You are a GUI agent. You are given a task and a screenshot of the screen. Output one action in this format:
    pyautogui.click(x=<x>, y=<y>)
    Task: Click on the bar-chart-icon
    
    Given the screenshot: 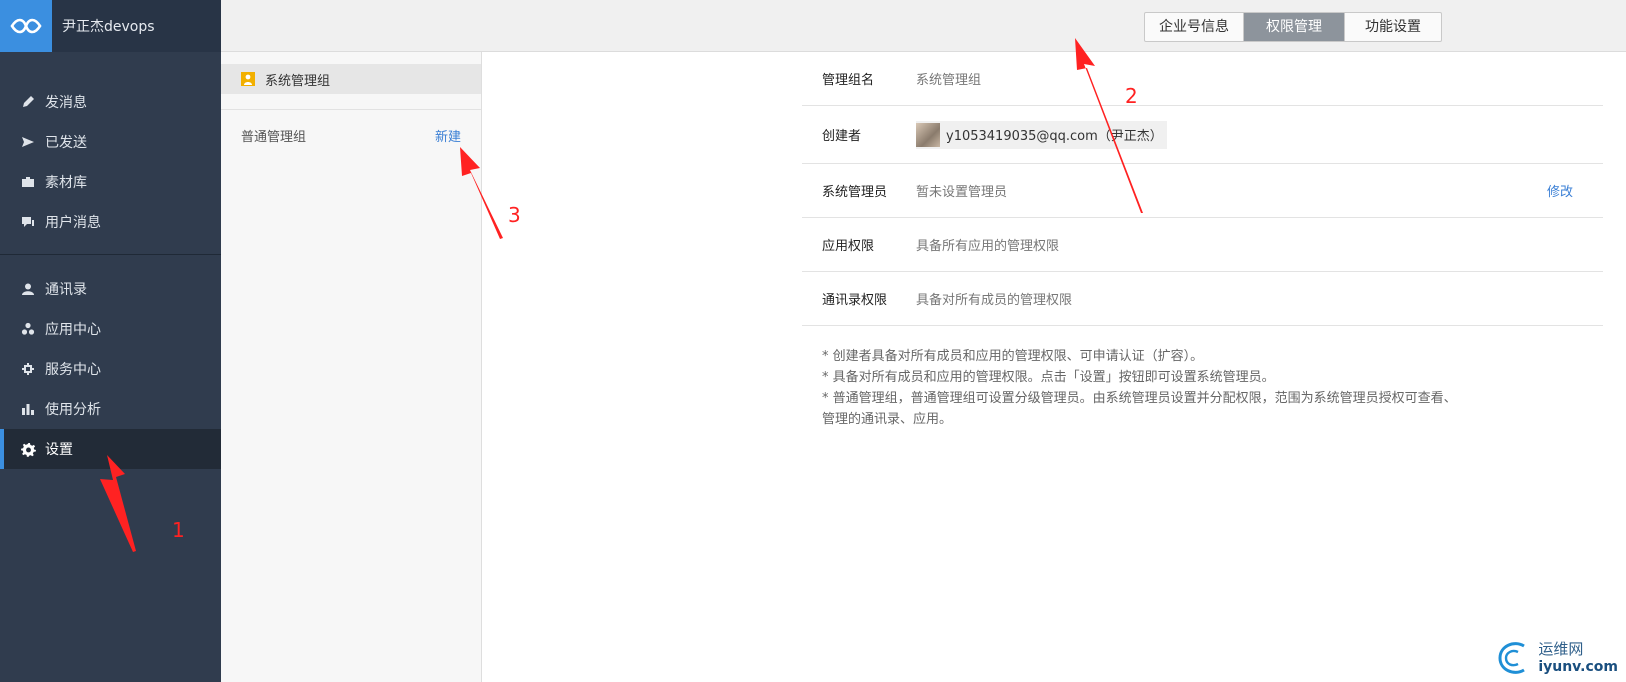 What is the action you would take?
    pyautogui.click(x=28, y=409)
    